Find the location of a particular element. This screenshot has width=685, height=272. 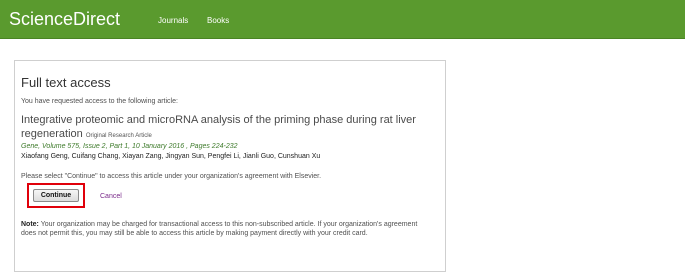

top-navigation-bar: ScienceDirect Journals Books is located at coordinates (342, 19).